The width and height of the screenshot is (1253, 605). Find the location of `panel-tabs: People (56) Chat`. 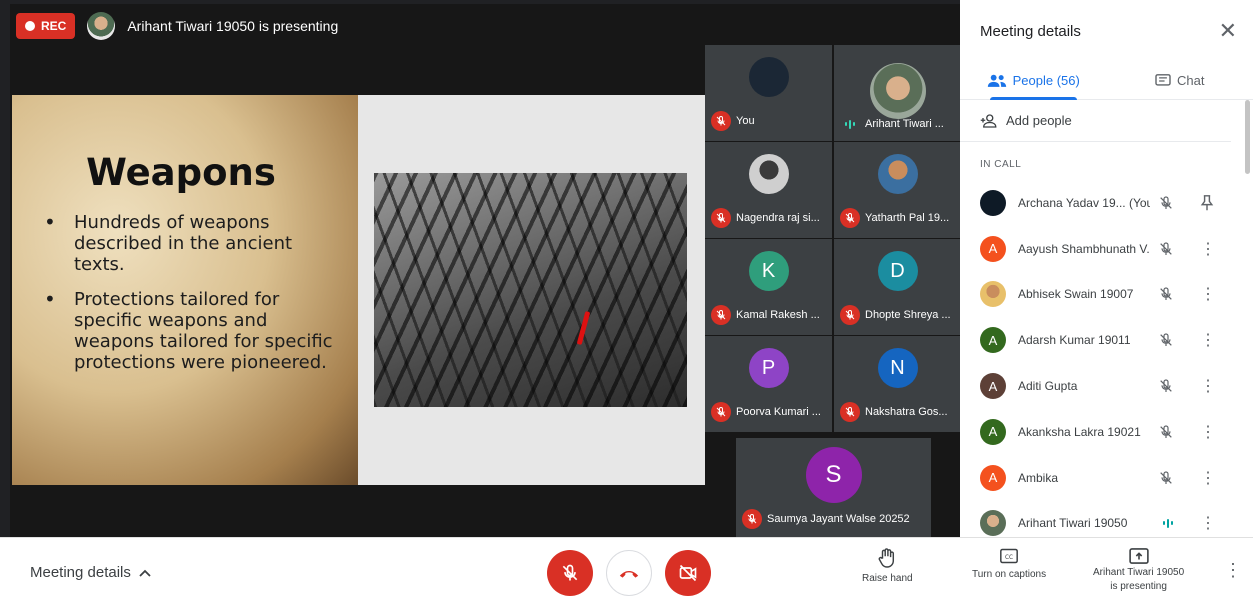

panel-tabs: People (56) Chat is located at coordinates (1106, 81).